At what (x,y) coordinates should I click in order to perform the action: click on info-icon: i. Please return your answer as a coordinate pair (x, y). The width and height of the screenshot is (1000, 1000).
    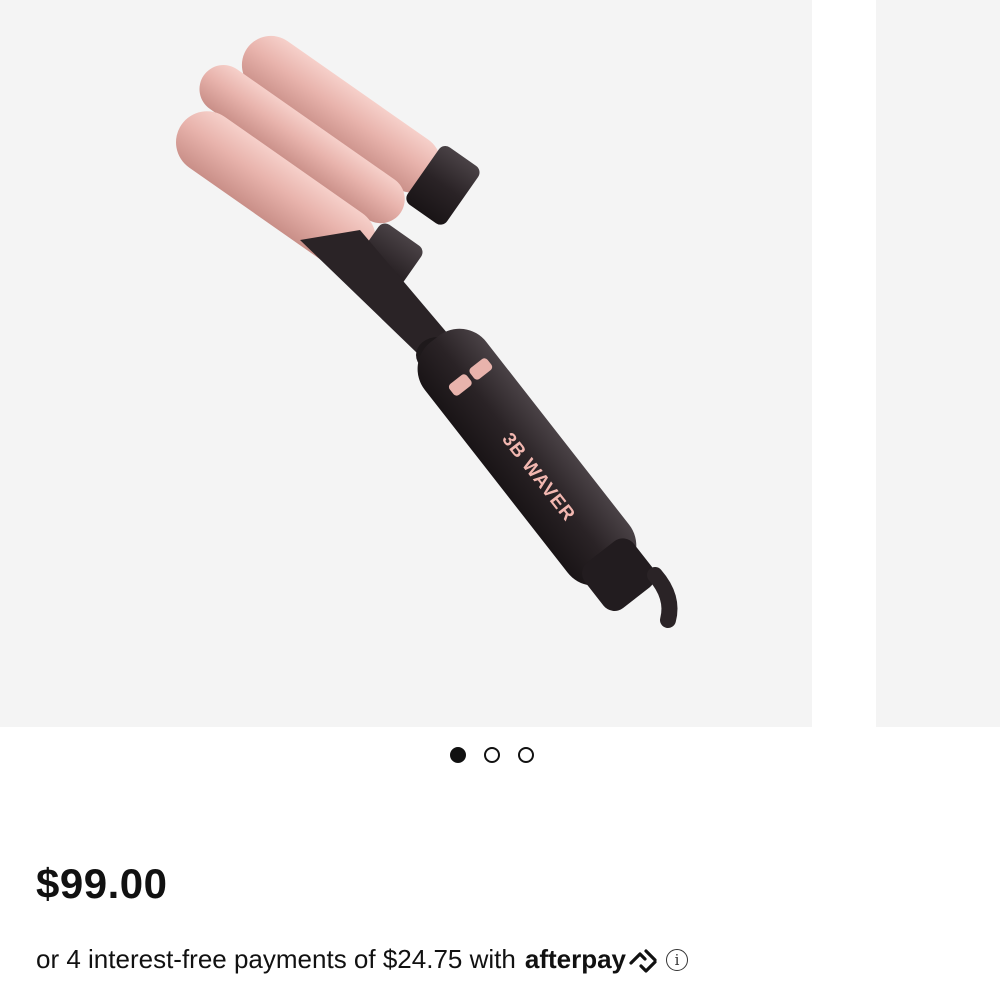
    Looking at the image, I should click on (677, 959).